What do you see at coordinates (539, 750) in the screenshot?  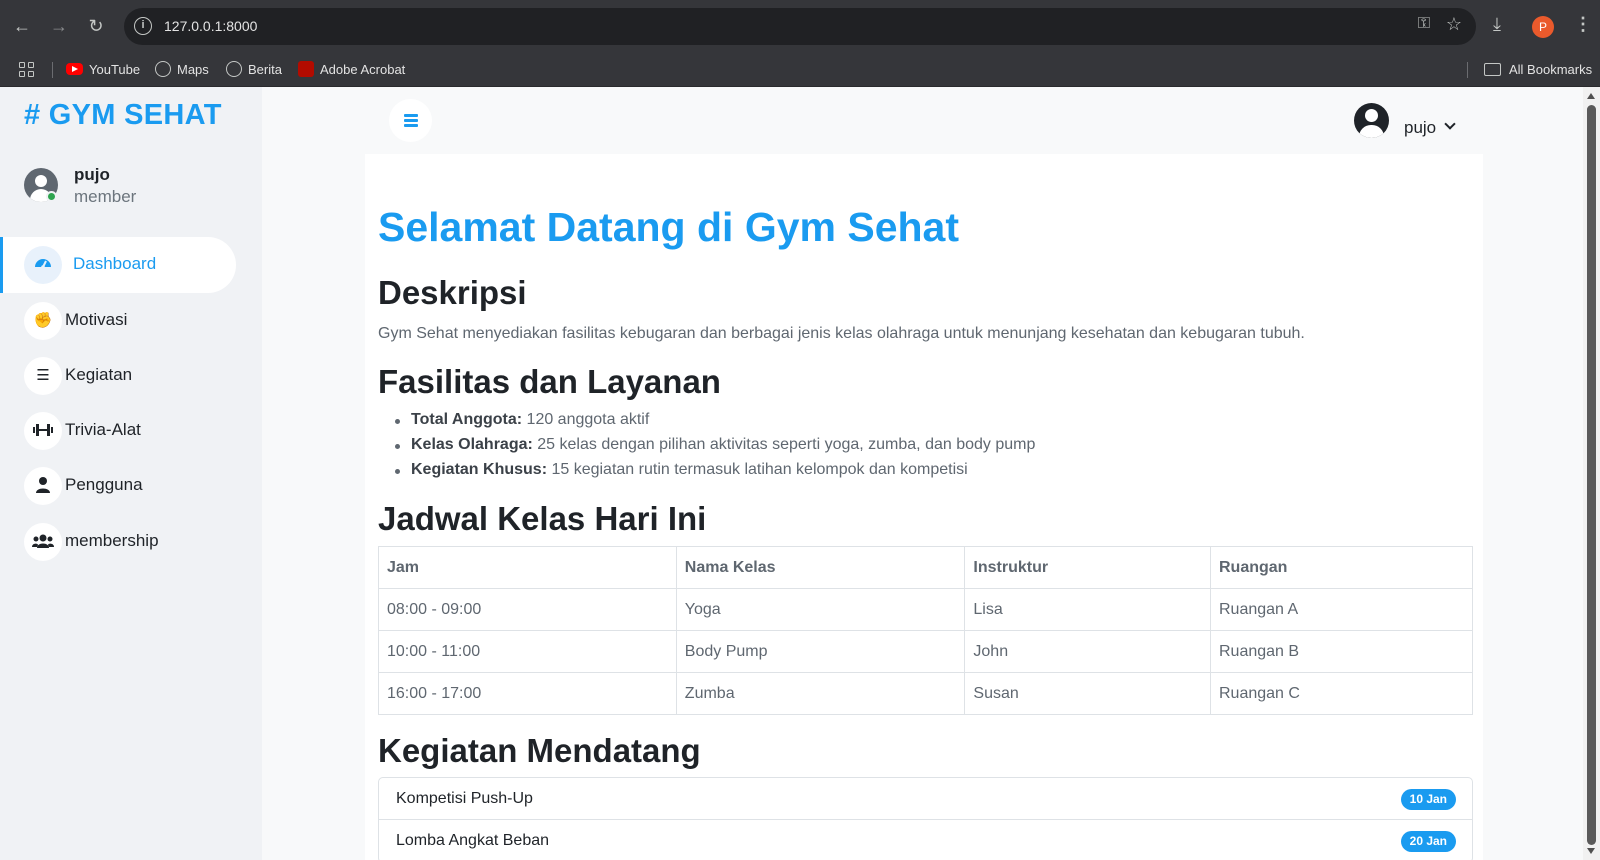 I see `events-heading: Kegiatan Mendatang` at bounding box center [539, 750].